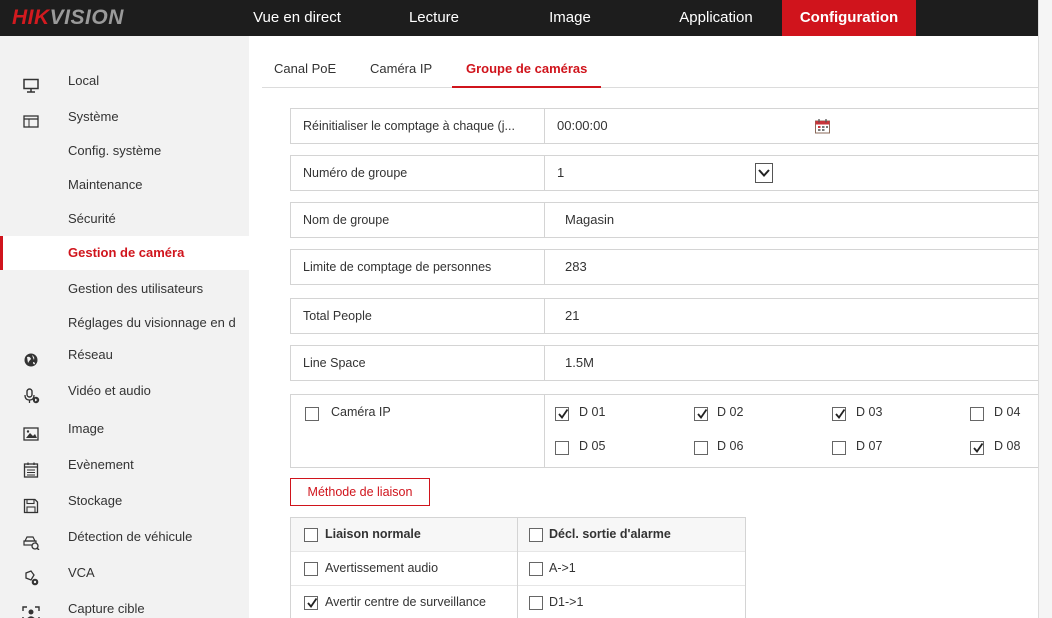 This screenshot has width=1052, height=618. Describe the element at coordinates (849, 18) in the screenshot. I see `nav-configuration: Configuration` at that location.